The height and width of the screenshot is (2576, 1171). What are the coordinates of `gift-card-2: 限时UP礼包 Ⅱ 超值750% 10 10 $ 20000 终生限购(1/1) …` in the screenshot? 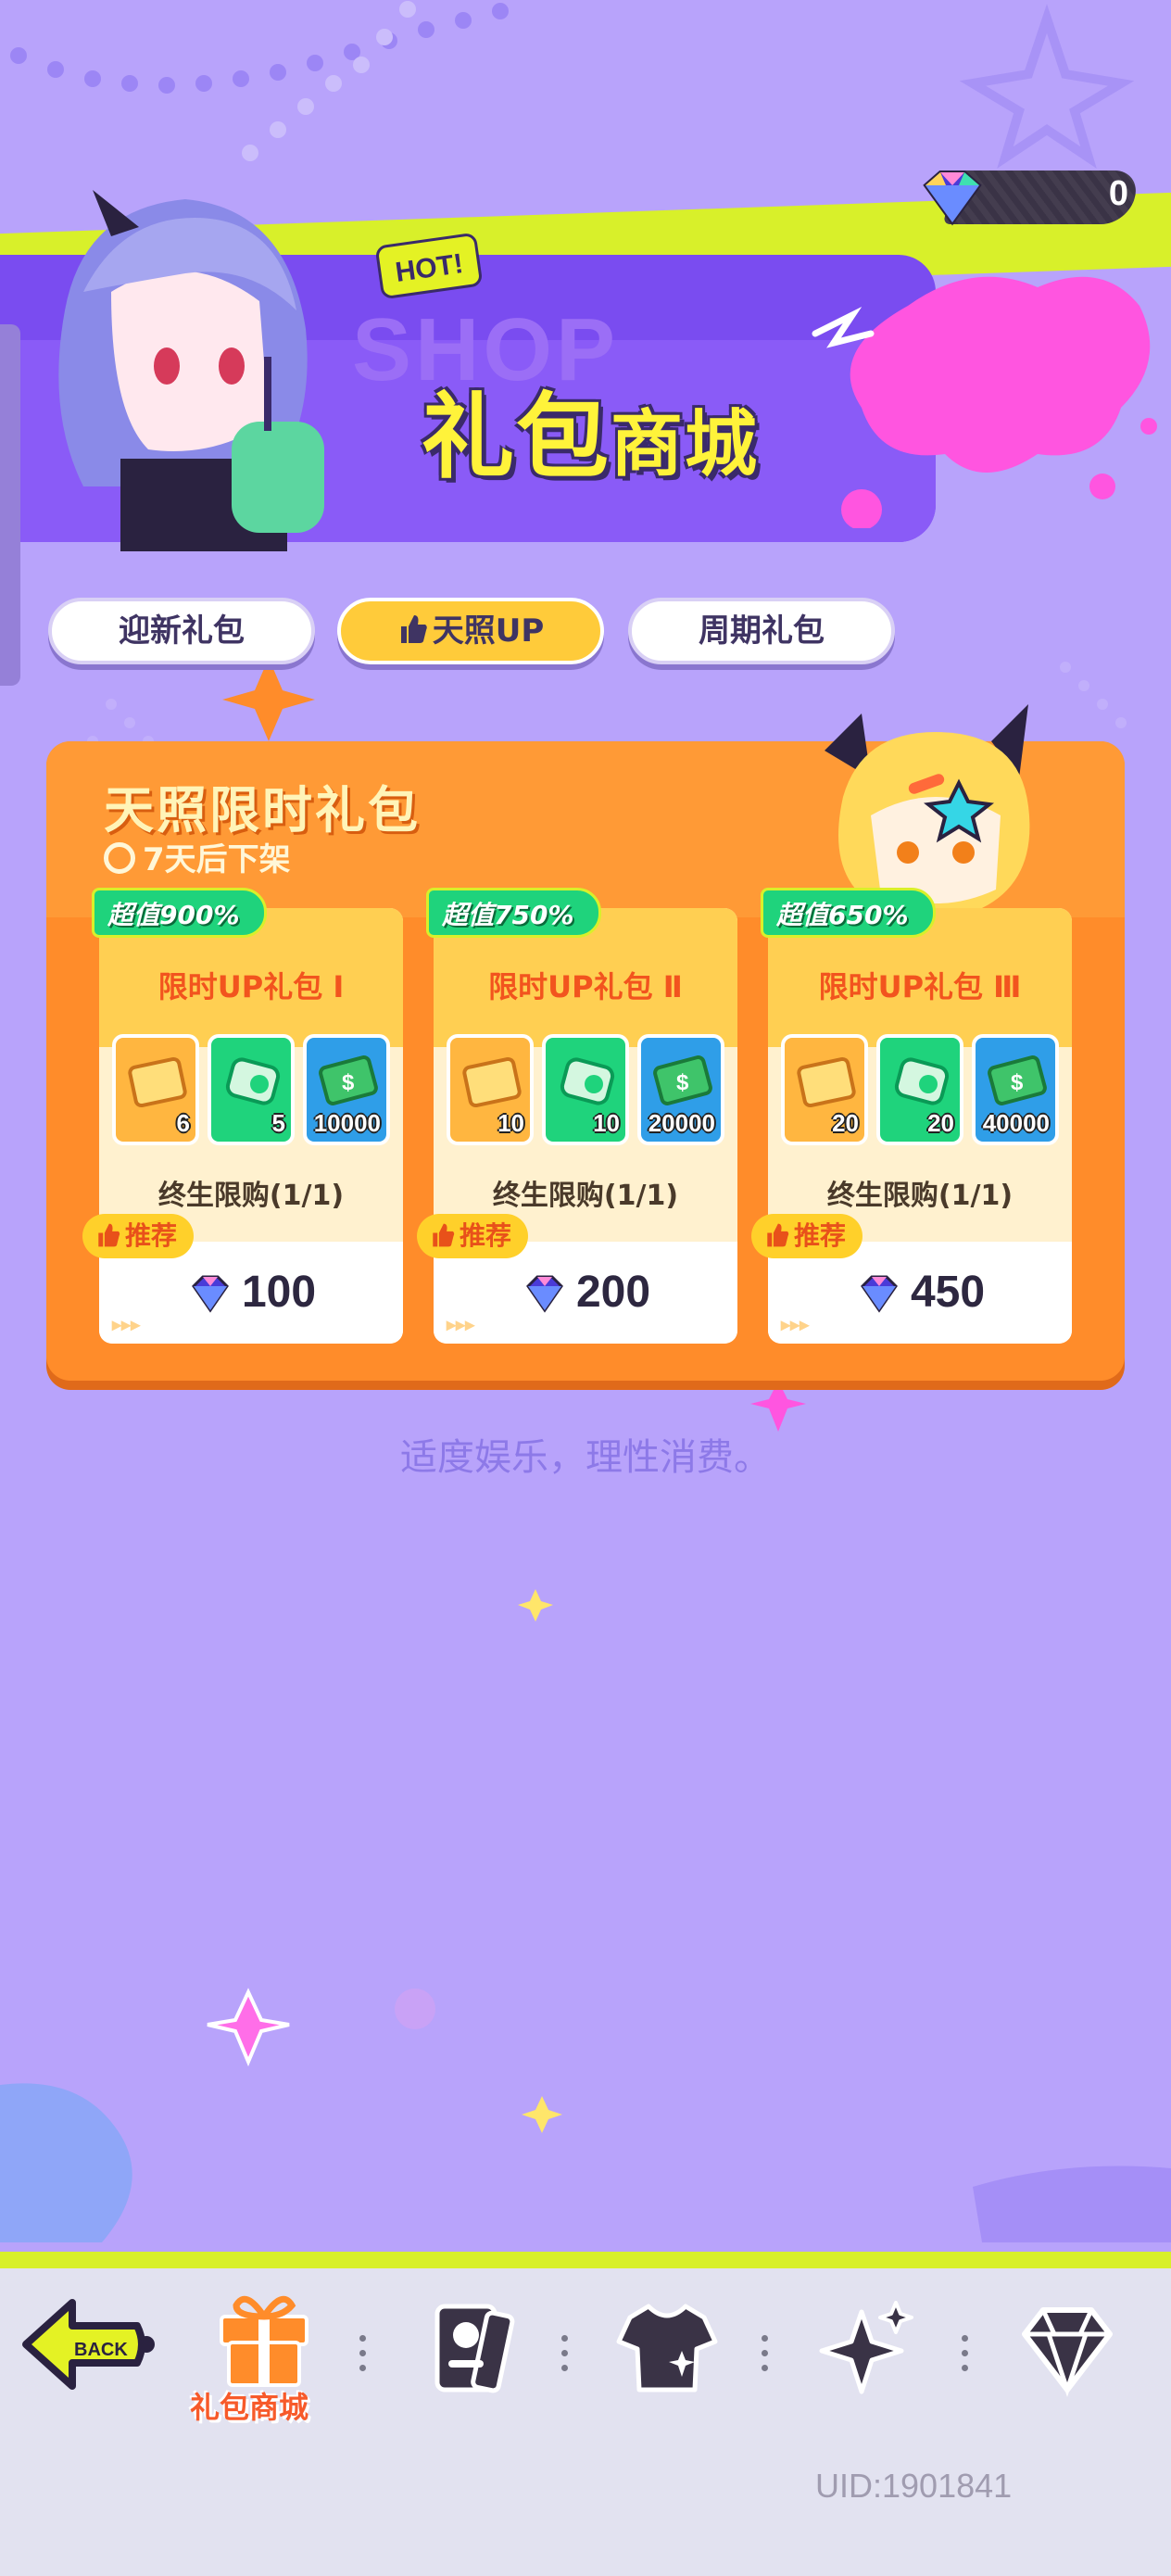 It's located at (577, 1116).